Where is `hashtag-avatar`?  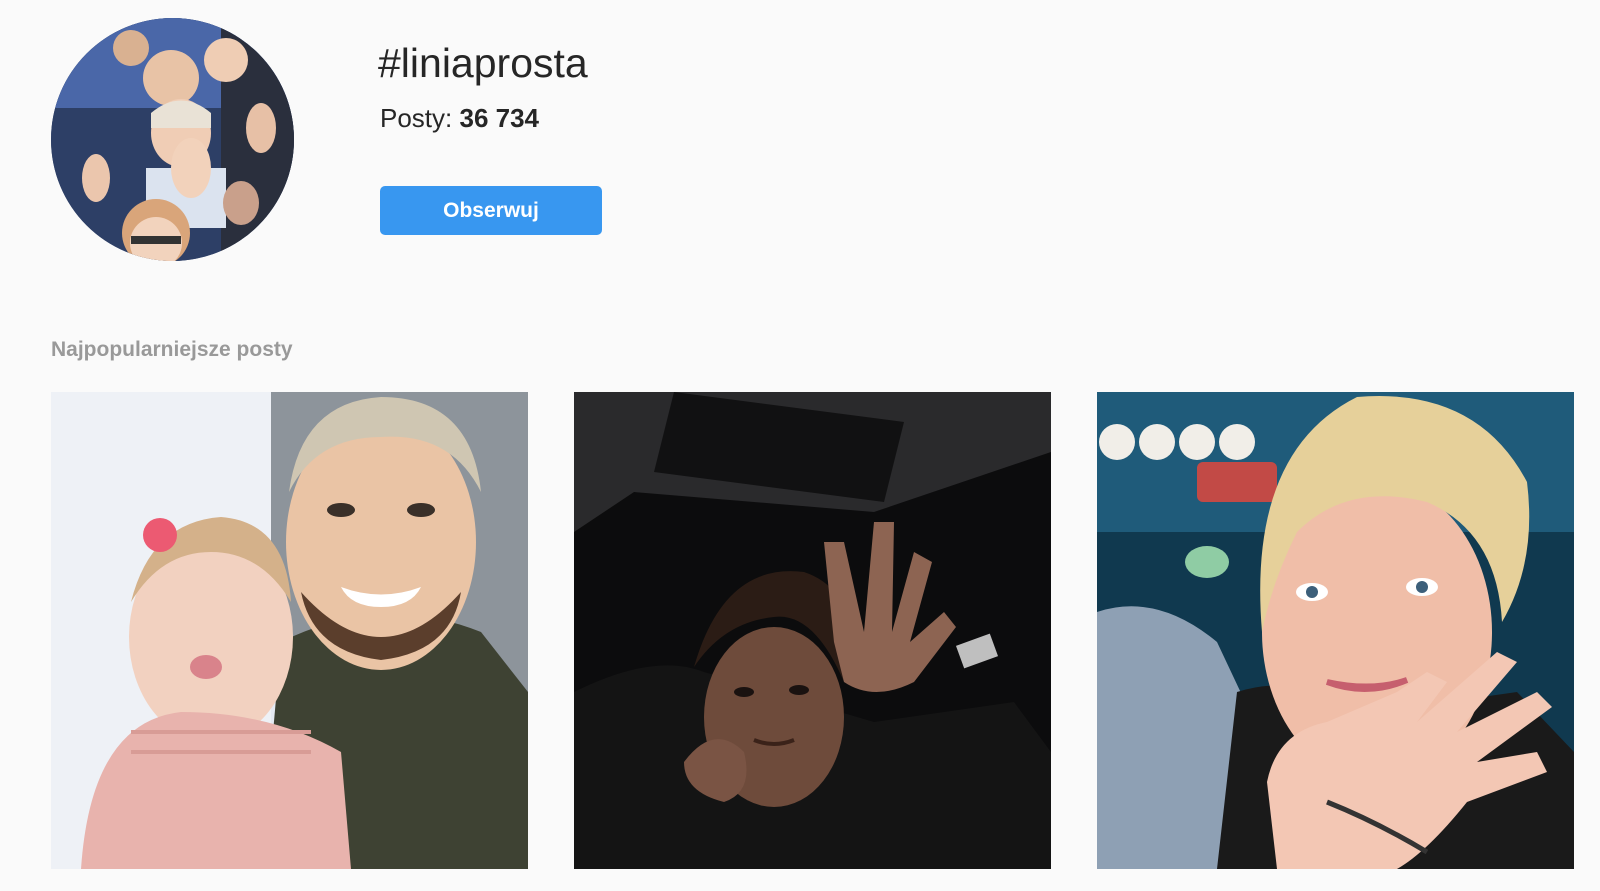
hashtag-avatar is located at coordinates (172, 139).